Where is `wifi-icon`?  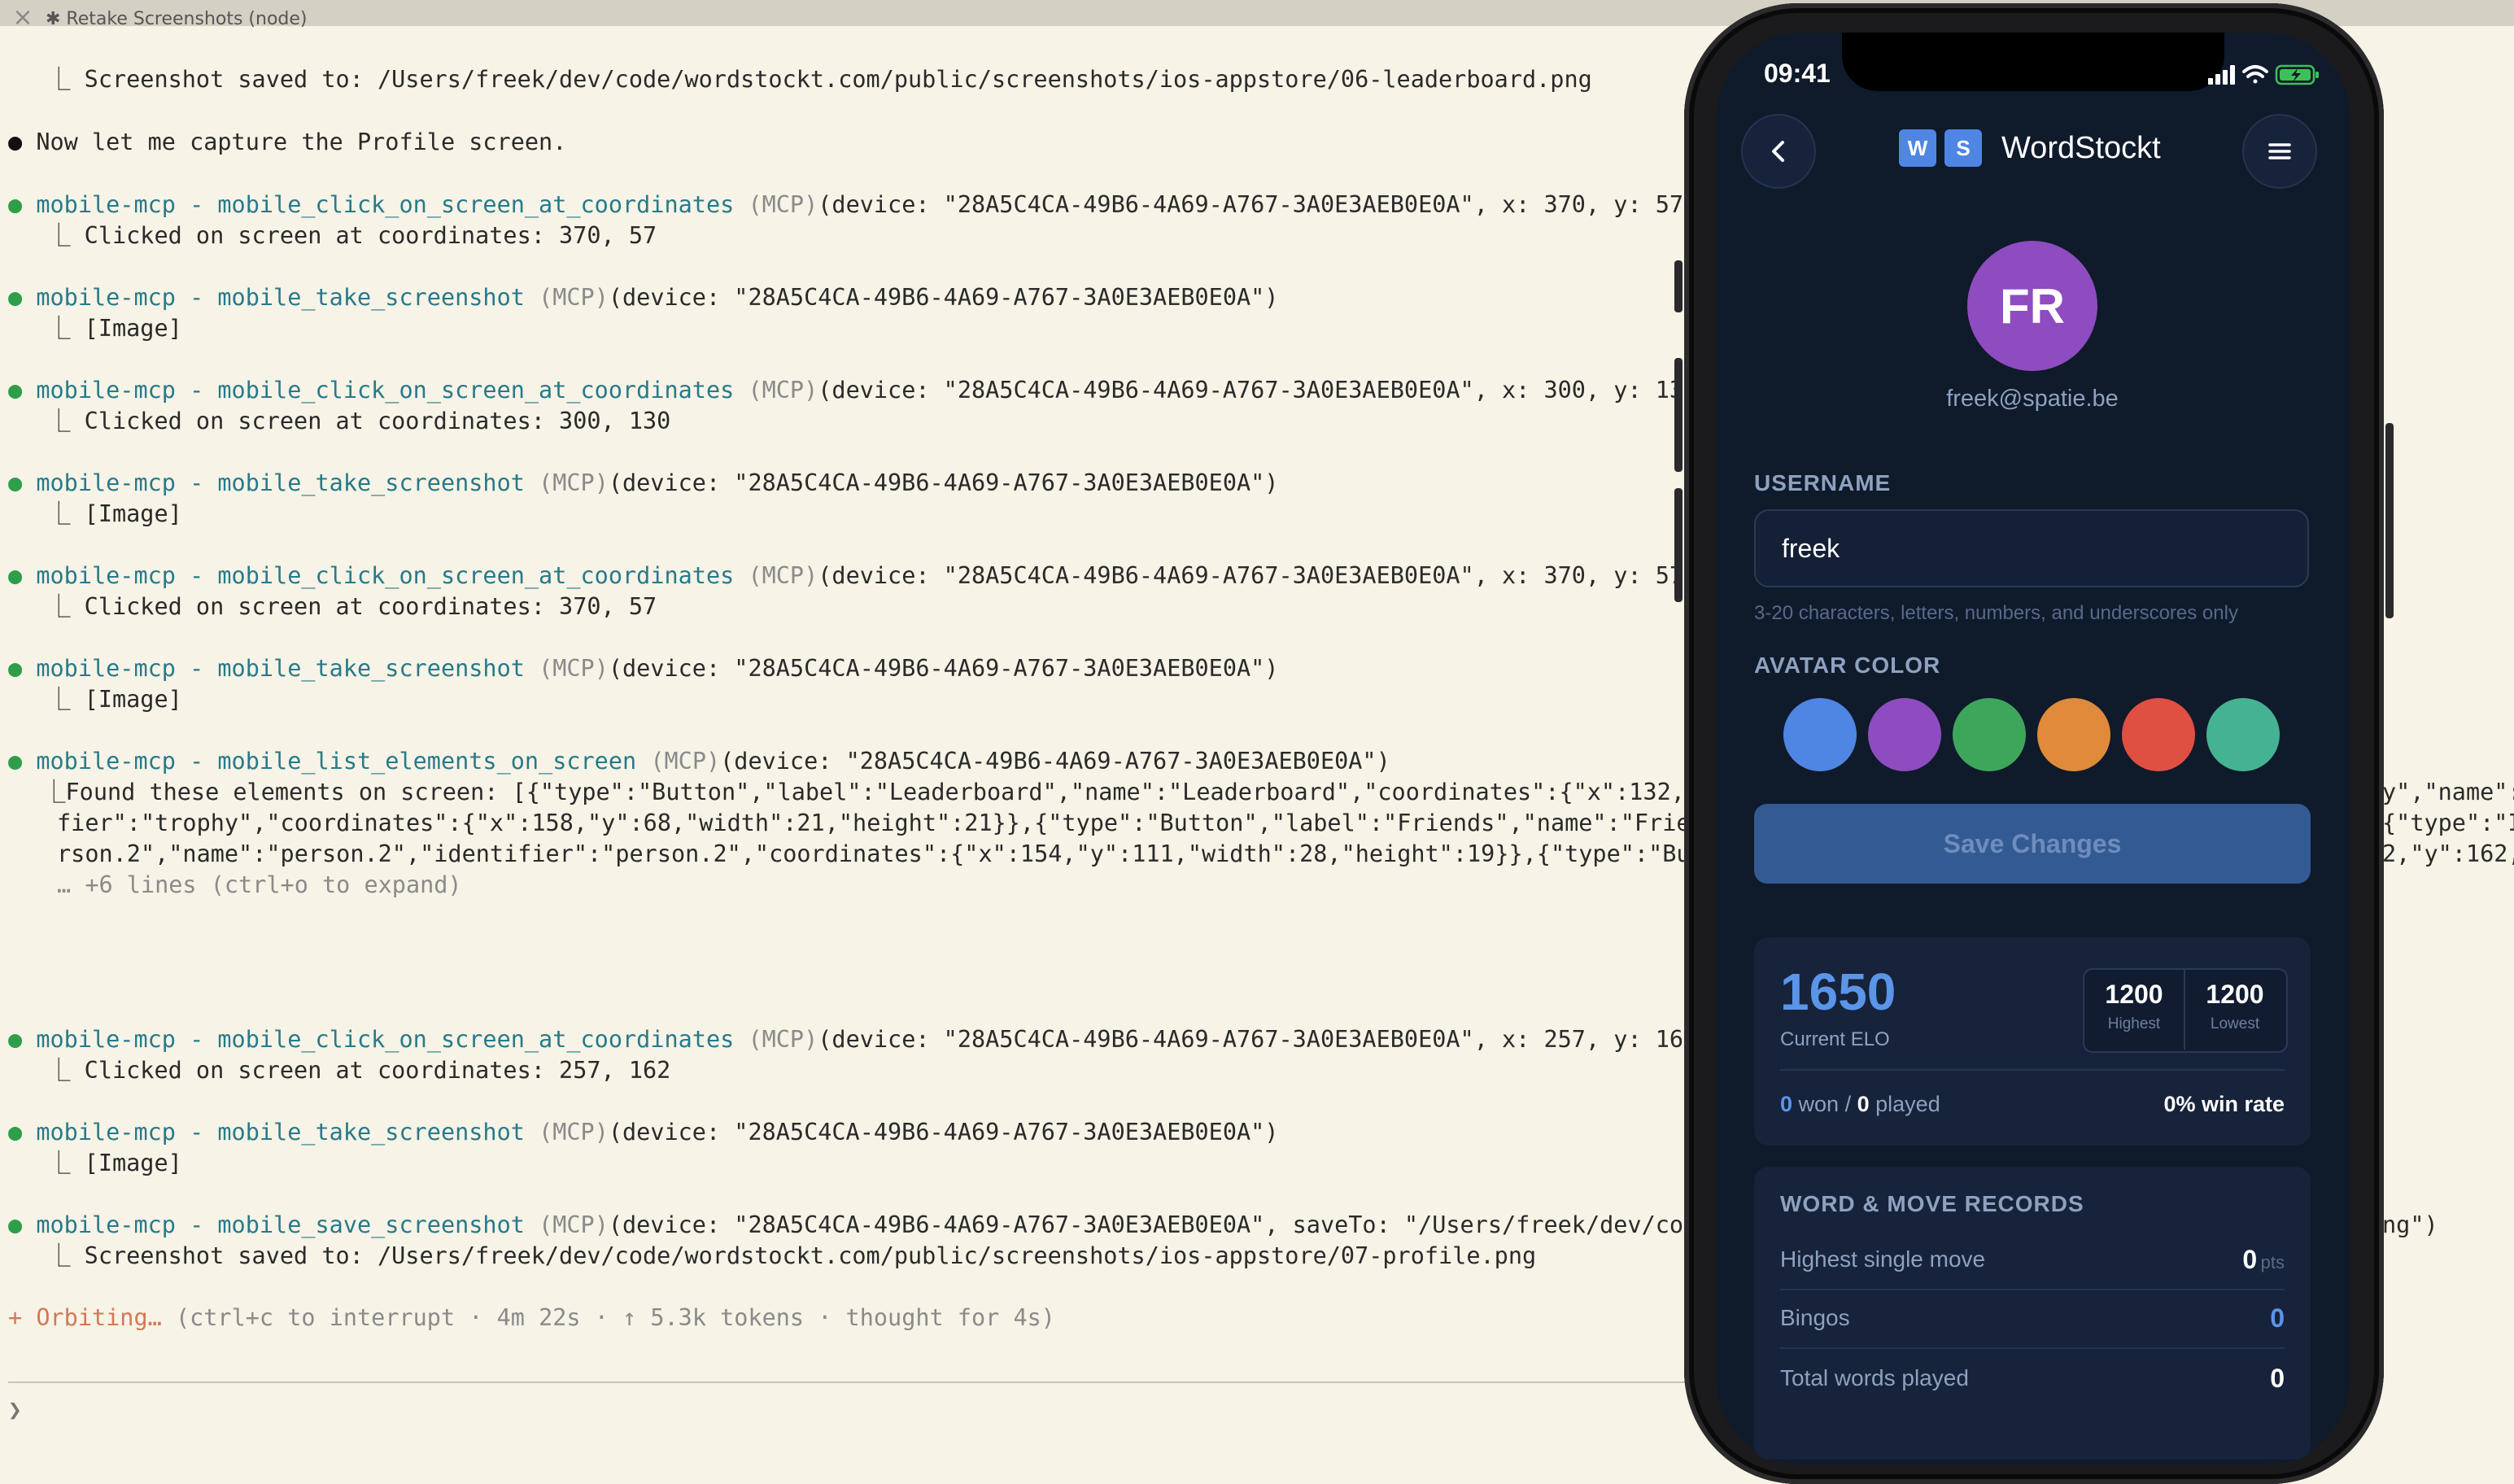 wifi-icon is located at coordinates (2255, 74).